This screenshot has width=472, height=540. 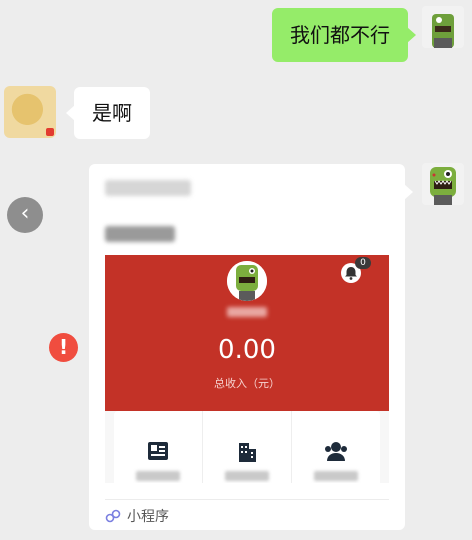 What do you see at coordinates (247, 350) in the screenshot?
I see `total-income-value: 0.00` at bounding box center [247, 350].